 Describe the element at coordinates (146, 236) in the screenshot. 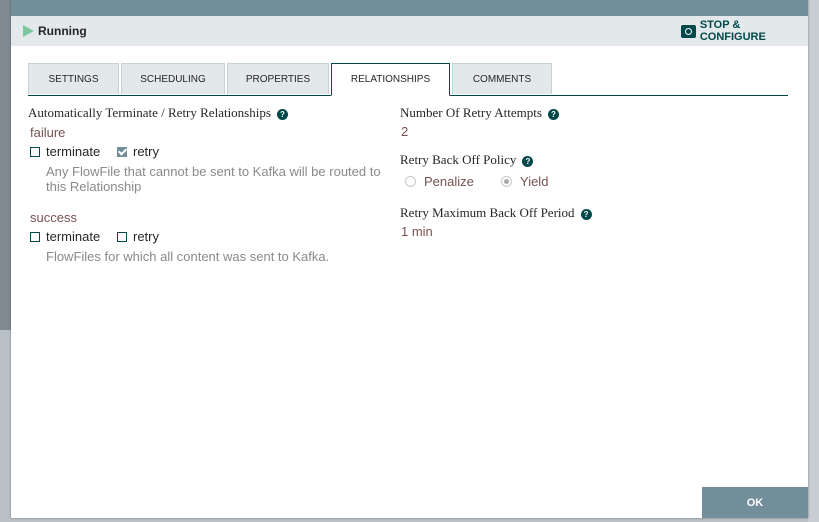

I see `success-retry-label: retry` at that location.